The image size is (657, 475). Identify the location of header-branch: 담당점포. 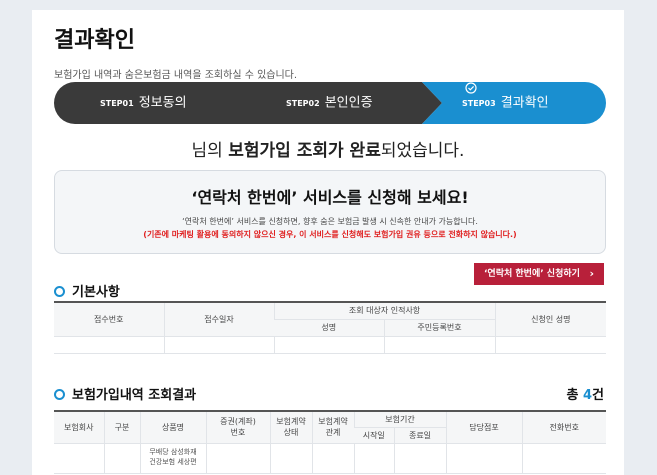
(484, 427).